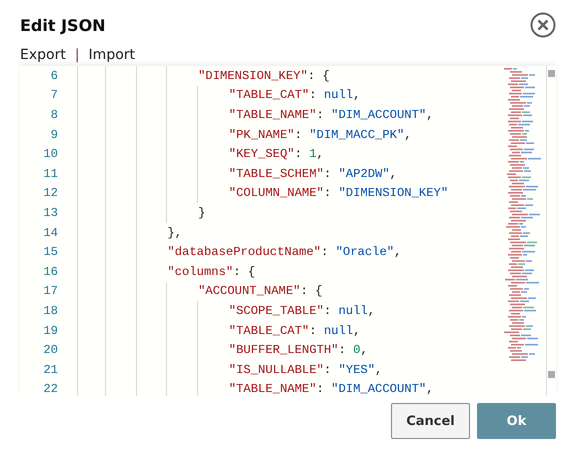  Describe the element at coordinates (50, 173) in the screenshot. I see `line-number: 11` at that location.